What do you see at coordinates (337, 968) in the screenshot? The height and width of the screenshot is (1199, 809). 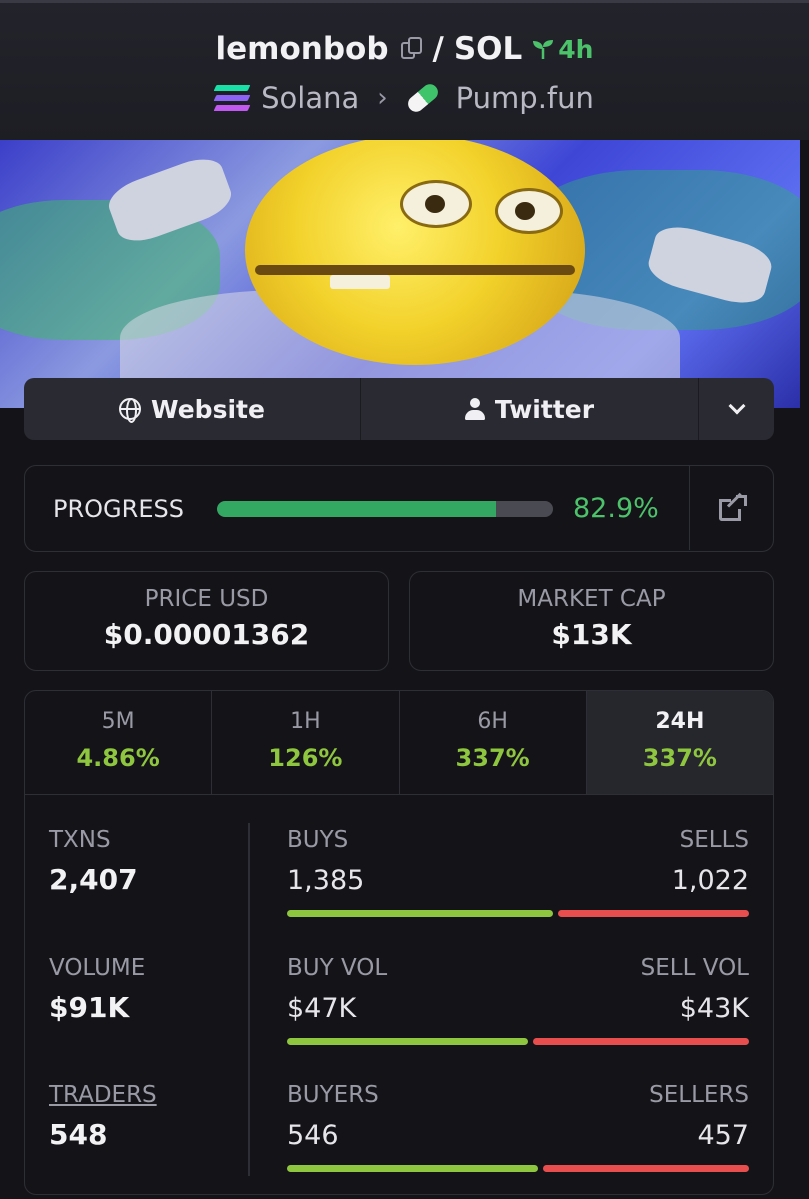 I see `buy-vol-label: BUY VOL` at bounding box center [337, 968].